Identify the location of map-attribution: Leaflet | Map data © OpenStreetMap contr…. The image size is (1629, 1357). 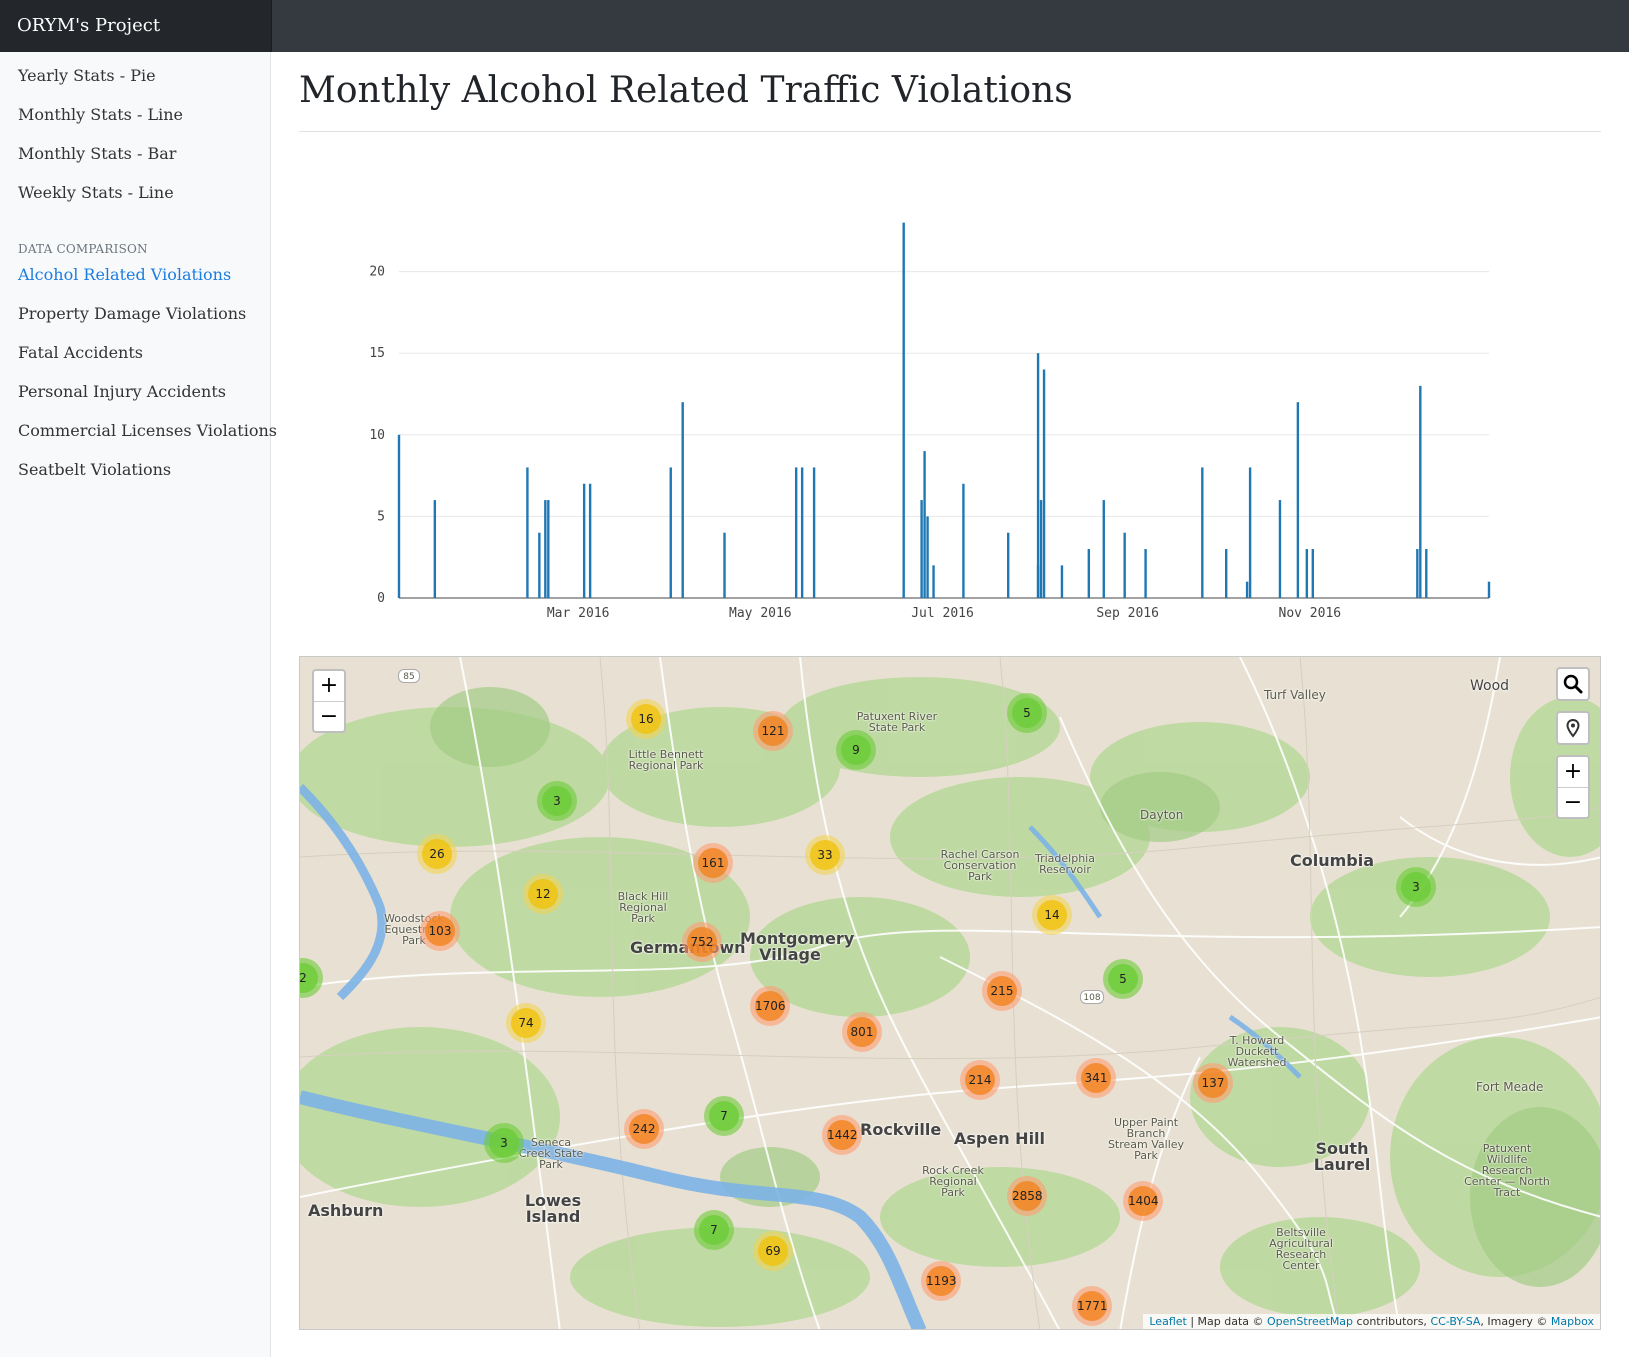
(1371, 1321).